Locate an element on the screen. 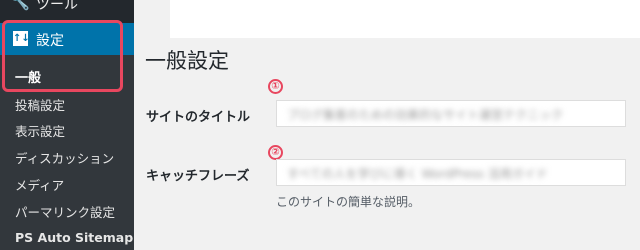  site-title-label: サイトのタイトル is located at coordinates (198, 117).